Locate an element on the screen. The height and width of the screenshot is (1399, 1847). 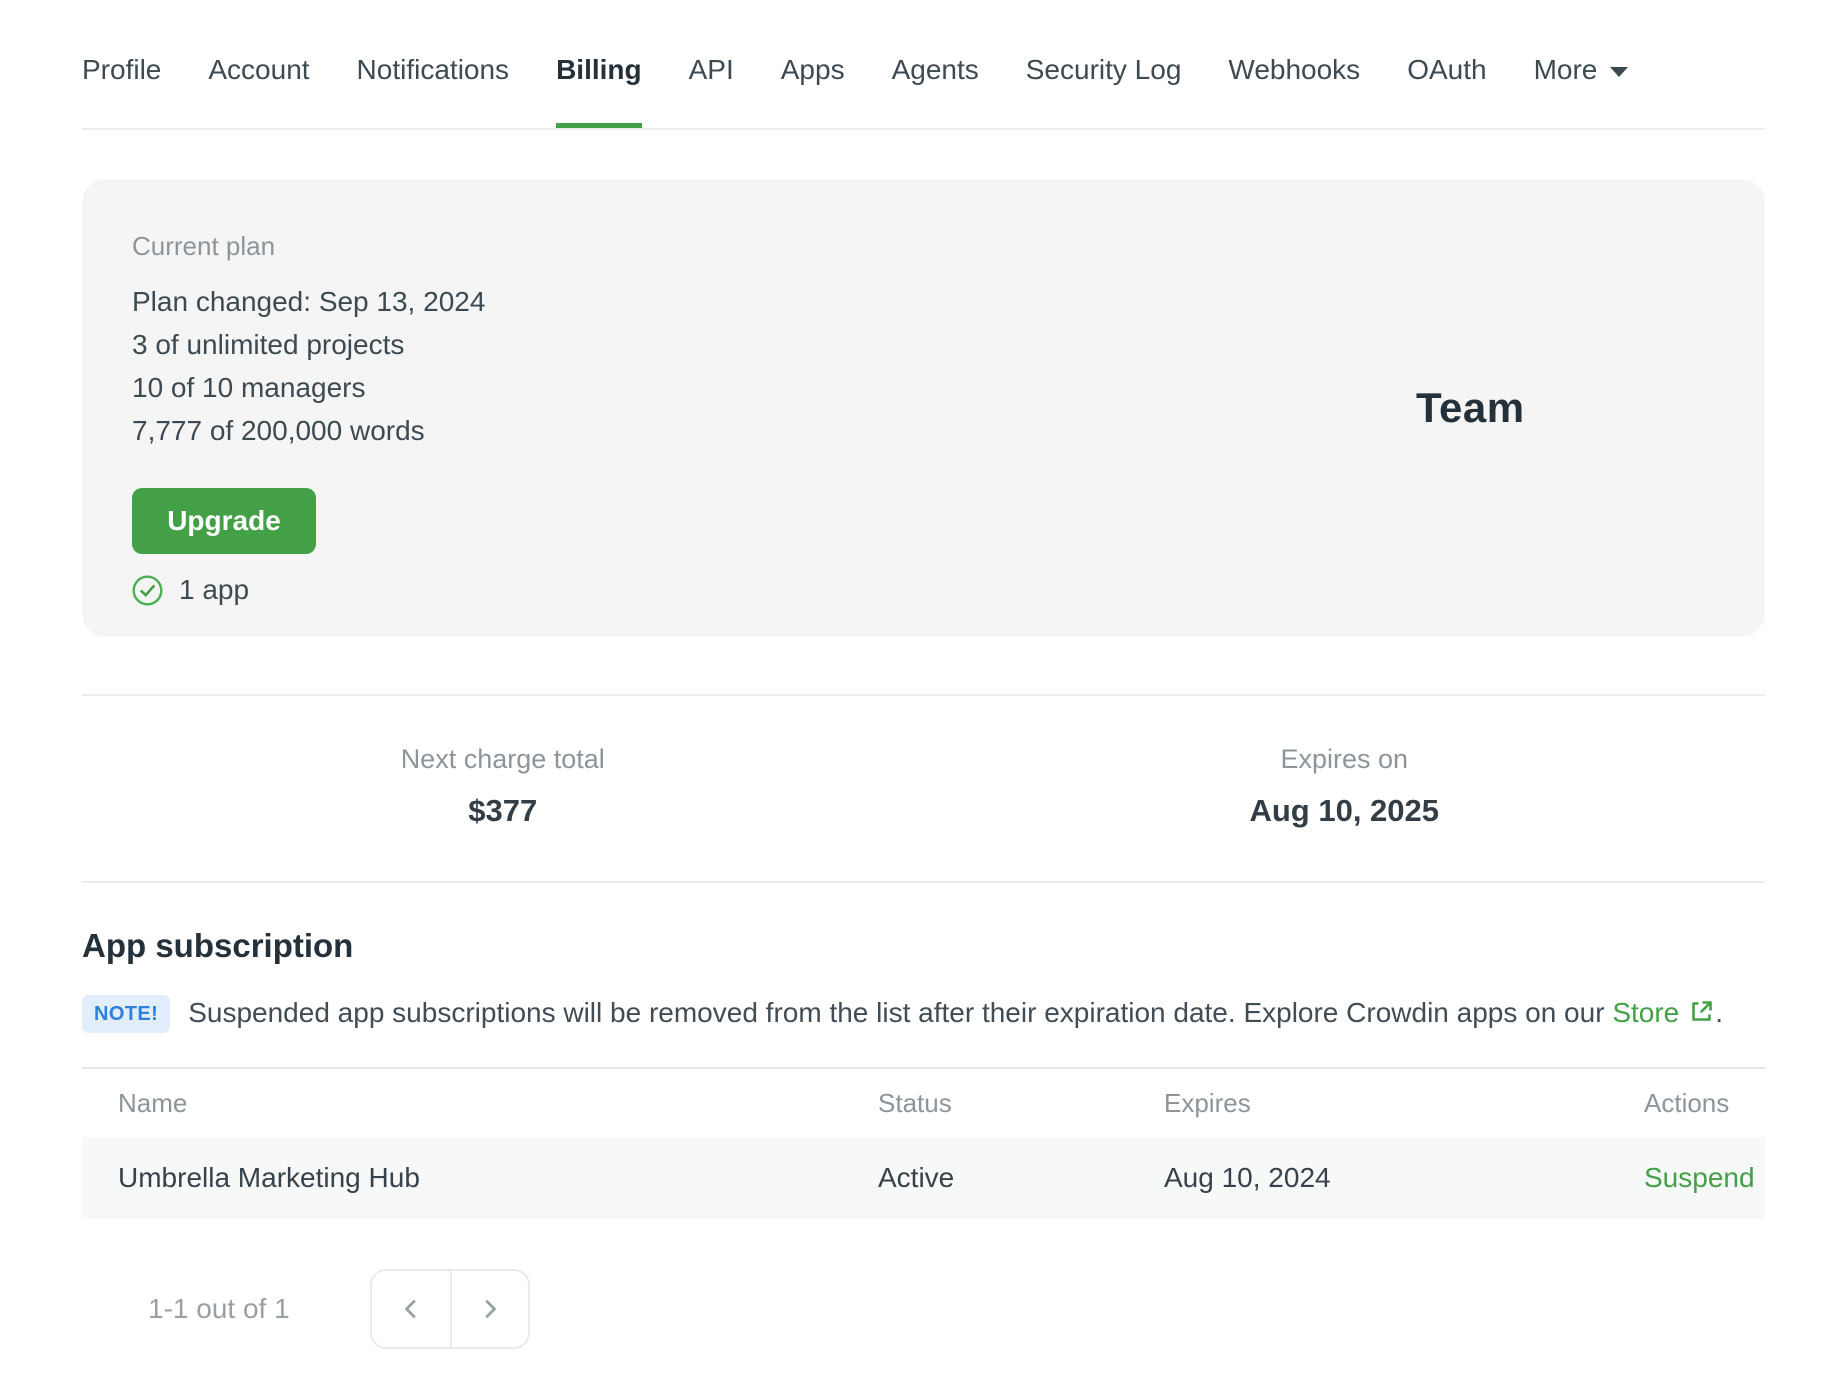
previous-page-button is located at coordinates (410, 1309).